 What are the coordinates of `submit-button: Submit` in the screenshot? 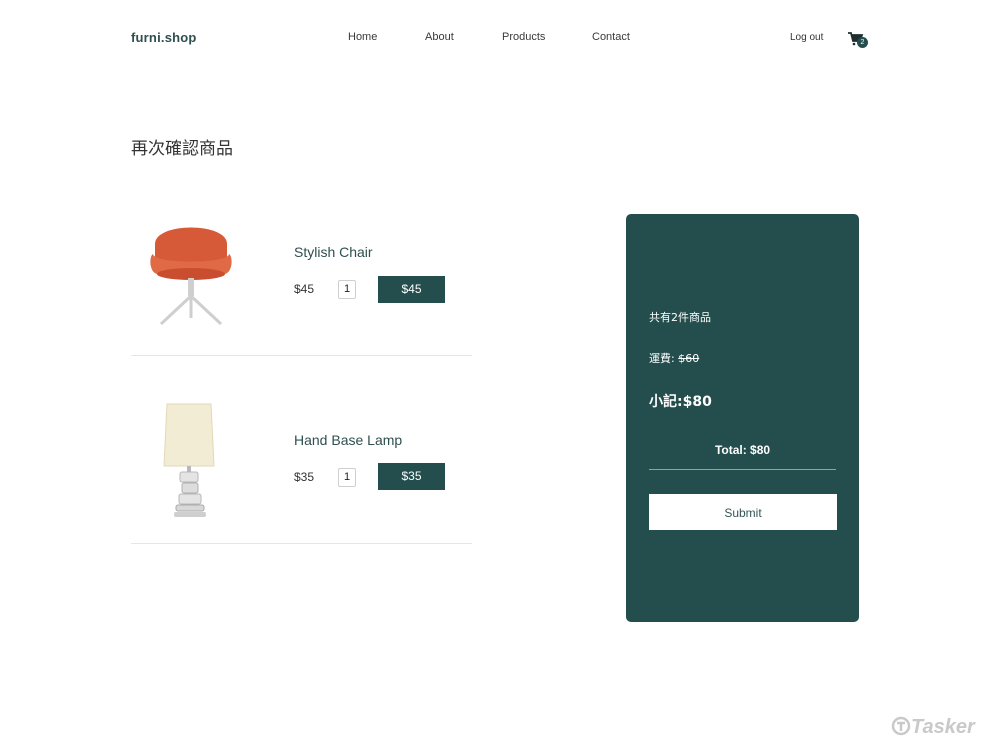 It's located at (743, 512).